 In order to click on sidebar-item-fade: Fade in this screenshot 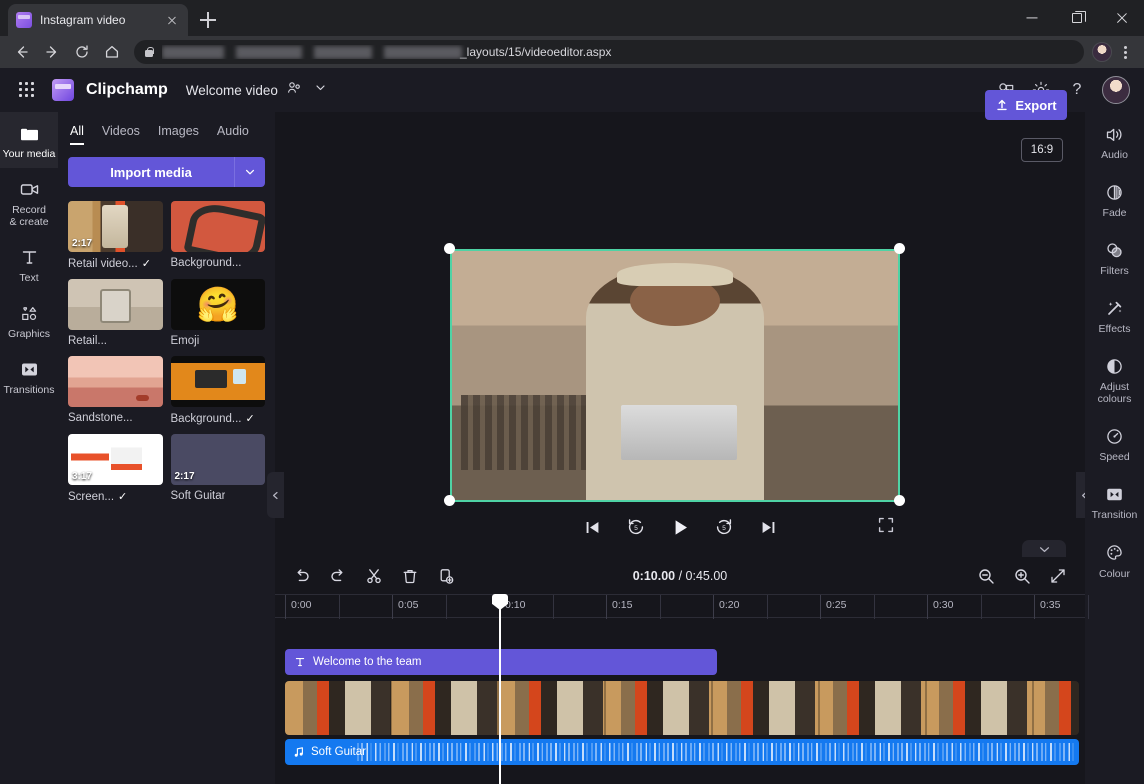, I will do `click(1114, 199)`.